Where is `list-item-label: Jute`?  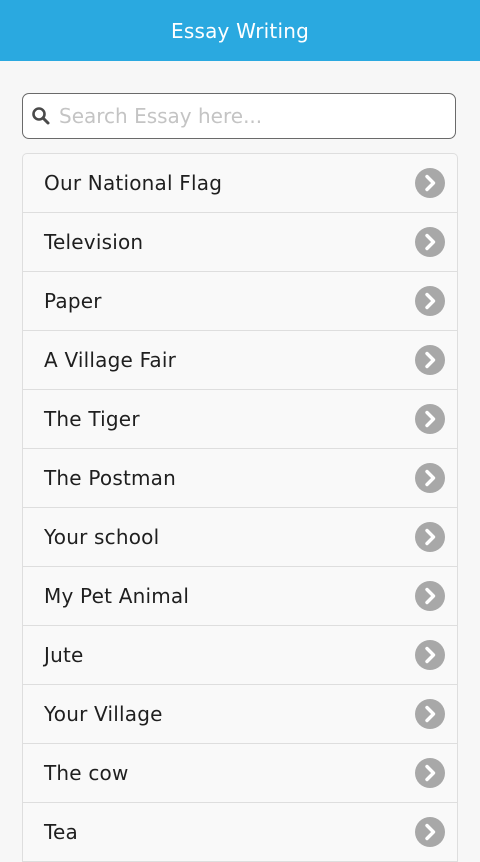 list-item-label: Jute is located at coordinates (64, 655).